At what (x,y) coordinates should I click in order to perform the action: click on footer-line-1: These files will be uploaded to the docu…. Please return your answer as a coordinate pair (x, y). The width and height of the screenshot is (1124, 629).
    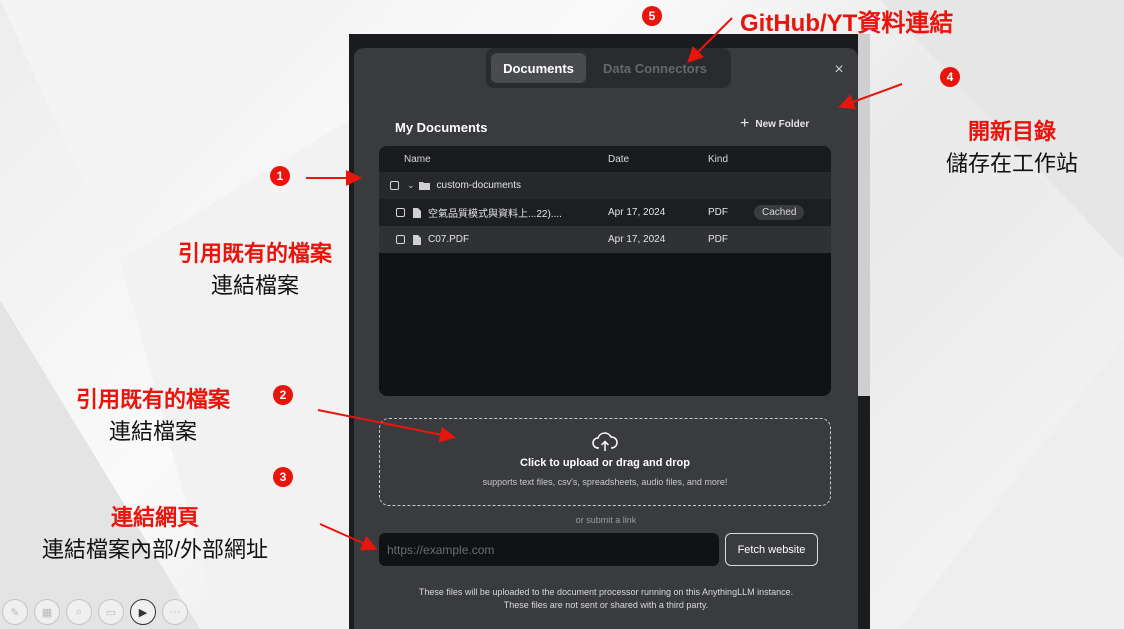
    Looking at the image, I should click on (606, 592).